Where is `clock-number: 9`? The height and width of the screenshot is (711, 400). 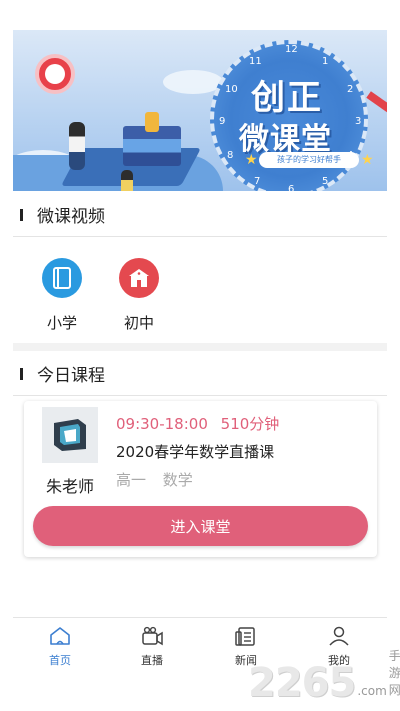
clock-number: 9 is located at coordinates (222, 121).